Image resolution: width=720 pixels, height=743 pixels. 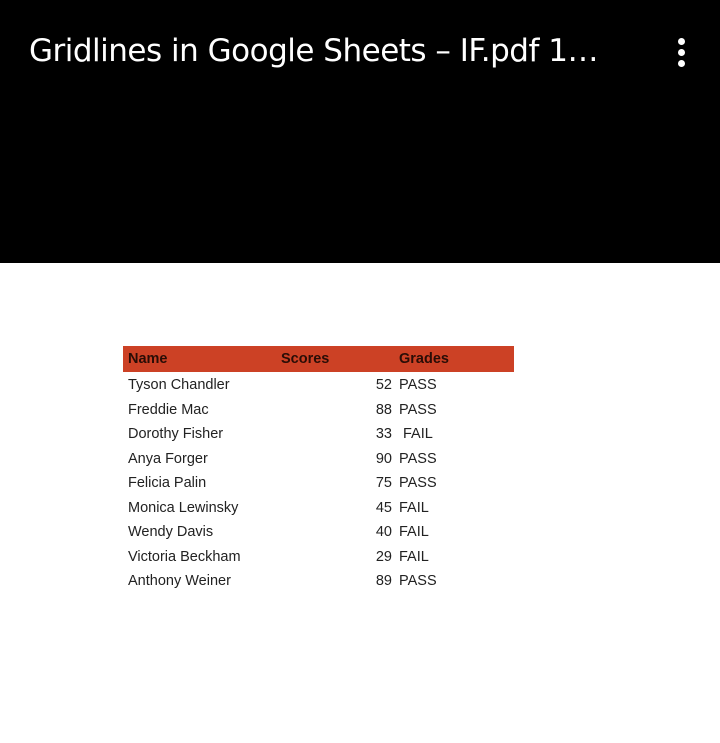 What do you see at coordinates (383, 434) in the screenshot?
I see `cell-score: 33` at bounding box center [383, 434].